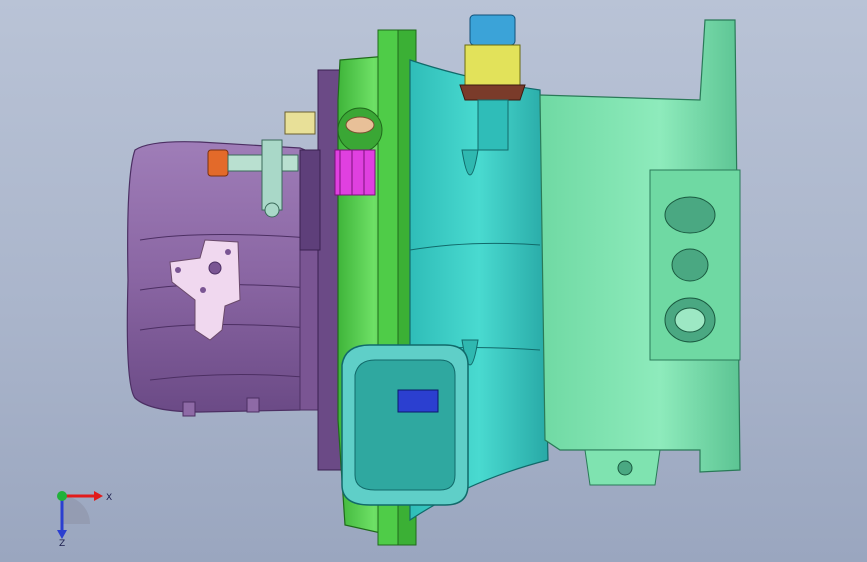  Describe the element at coordinates (62, 496) in the screenshot. I see `y-axis-dot` at that location.